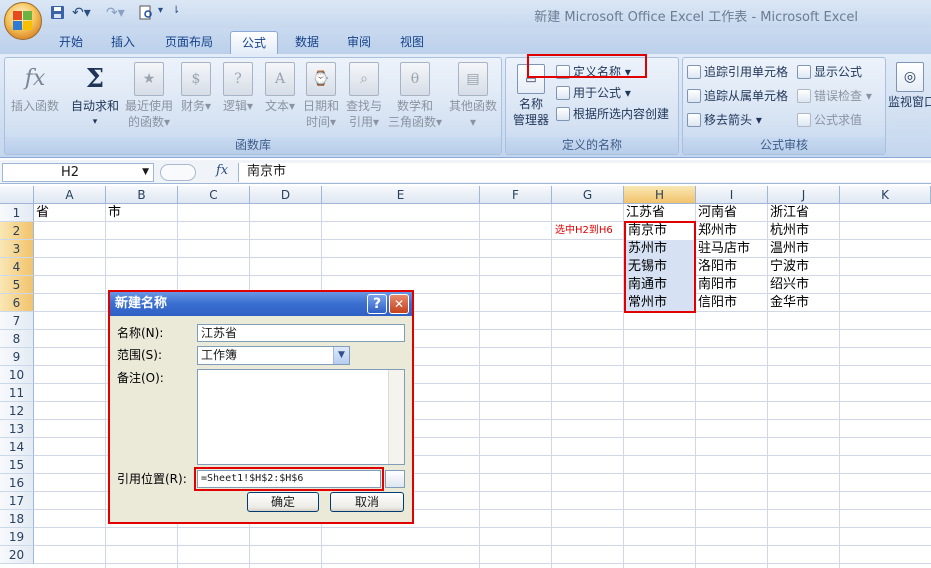 The height and width of the screenshot is (568, 931). Describe the element at coordinates (732, 195) in the screenshot. I see `column-header-i: I` at that location.